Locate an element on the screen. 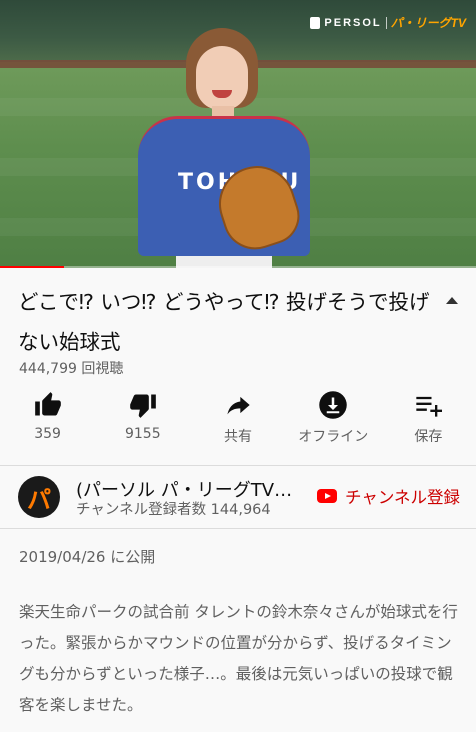 The height and width of the screenshot is (732, 476). publish-date: 2019/04/26 に公開 is located at coordinates (87, 557).